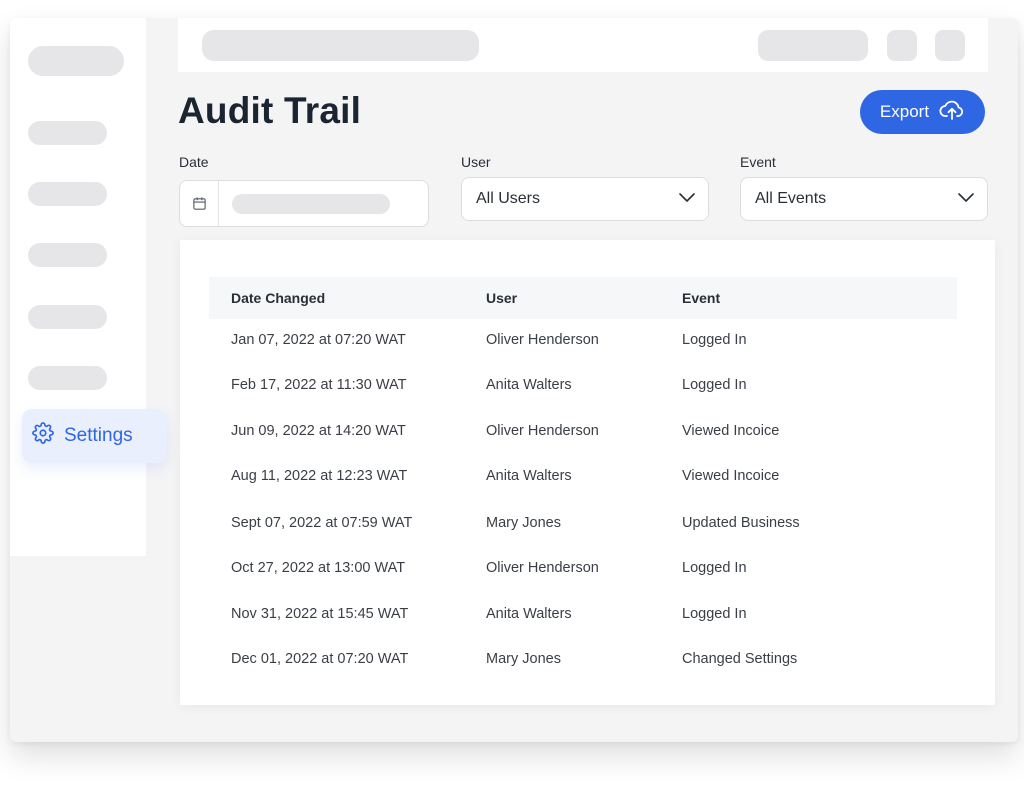  Describe the element at coordinates (740, 658) in the screenshot. I see `cell-event: Changed Settings` at that location.